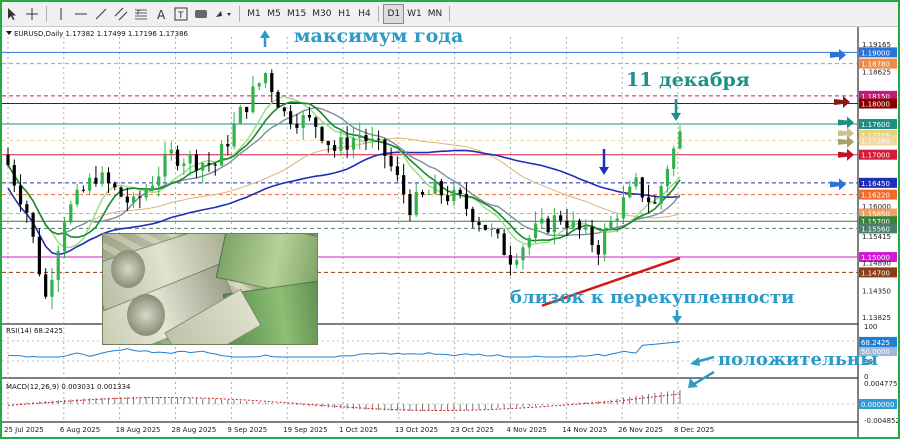 The height and width of the screenshot is (439, 900). I want to click on svg-text: A, so click(161, 14).